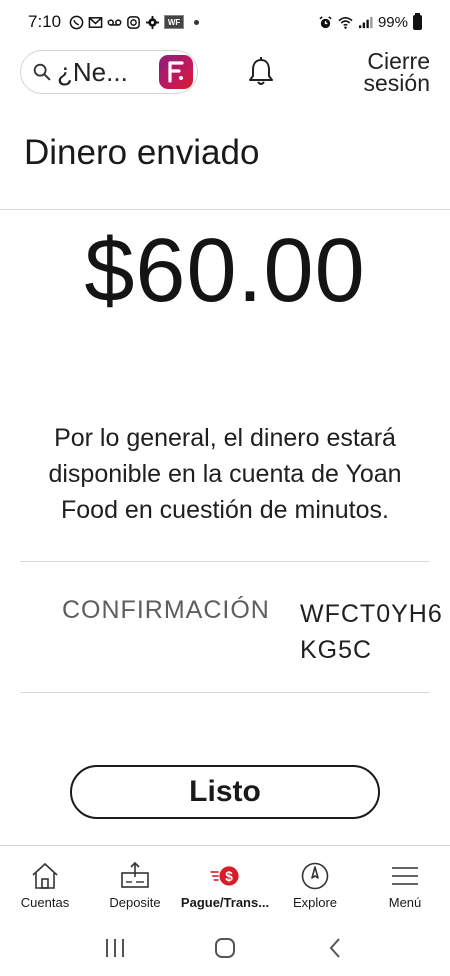  What do you see at coordinates (152, 22) in the screenshot?
I see `settings-gear-icon` at bounding box center [152, 22].